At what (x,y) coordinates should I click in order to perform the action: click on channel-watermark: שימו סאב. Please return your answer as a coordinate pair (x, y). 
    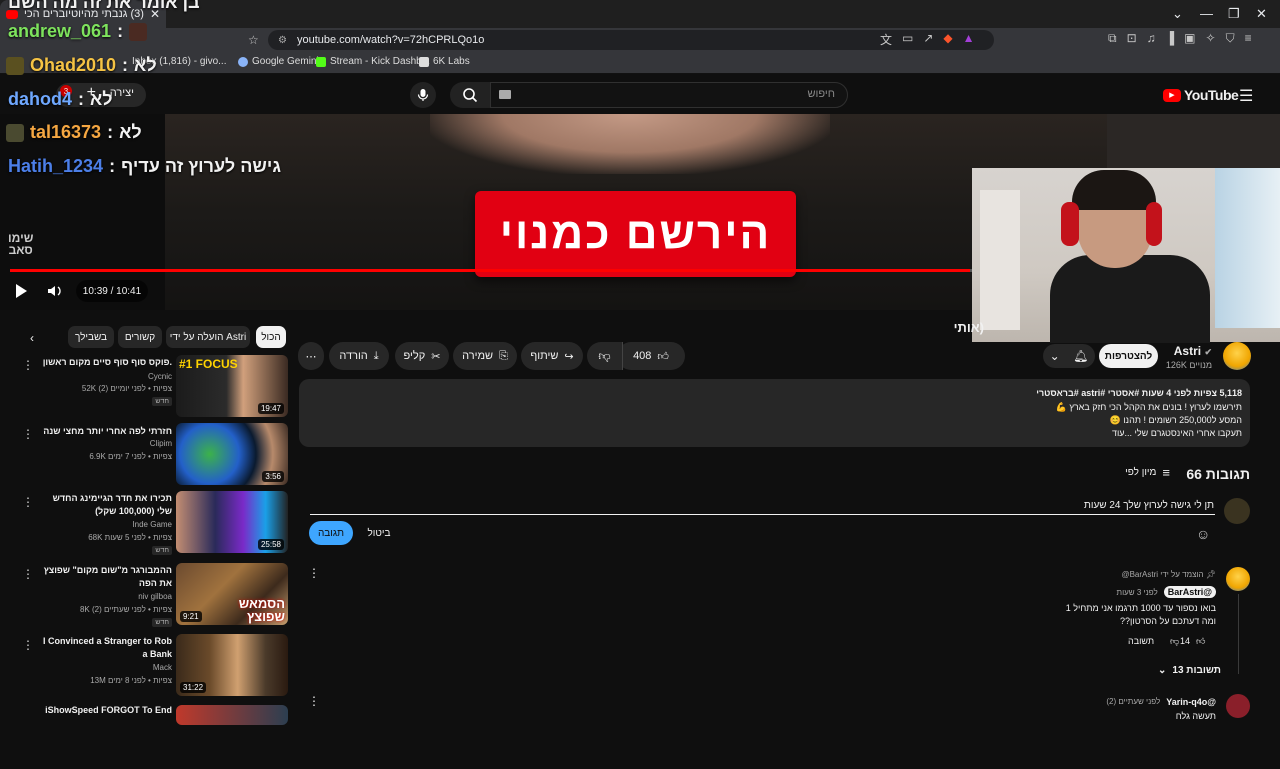
    Looking at the image, I should click on (20, 244).